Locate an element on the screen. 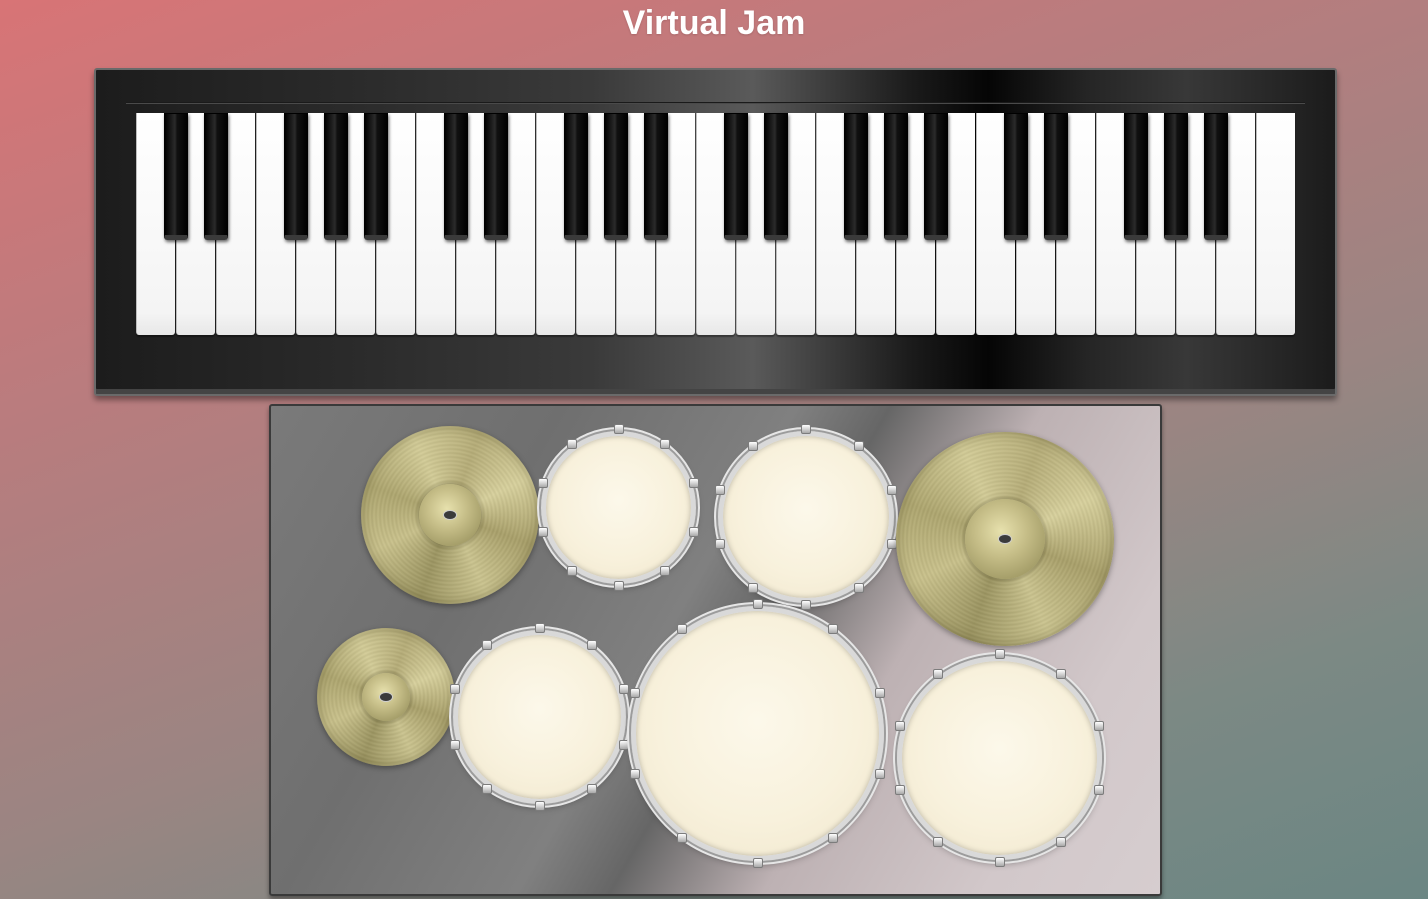 The width and height of the screenshot is (1428, 899). ride-cymbal-right is located at coordinates (1005, 539).